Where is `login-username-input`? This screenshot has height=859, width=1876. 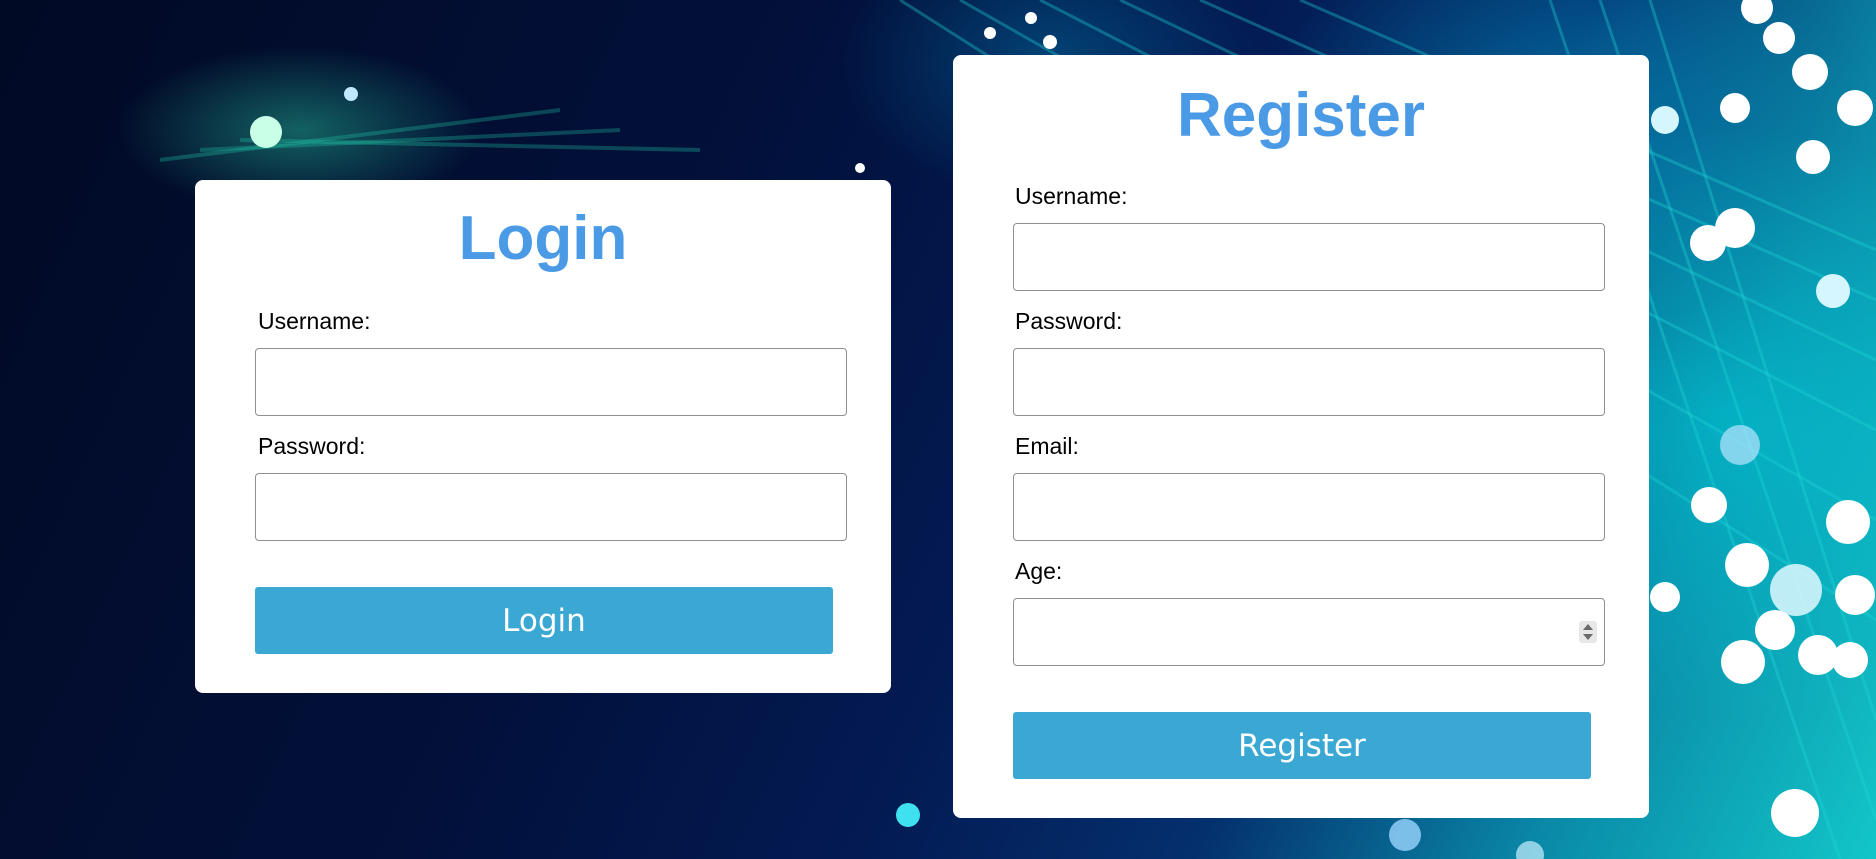 login-username-input is located at coordinates (551, 382).